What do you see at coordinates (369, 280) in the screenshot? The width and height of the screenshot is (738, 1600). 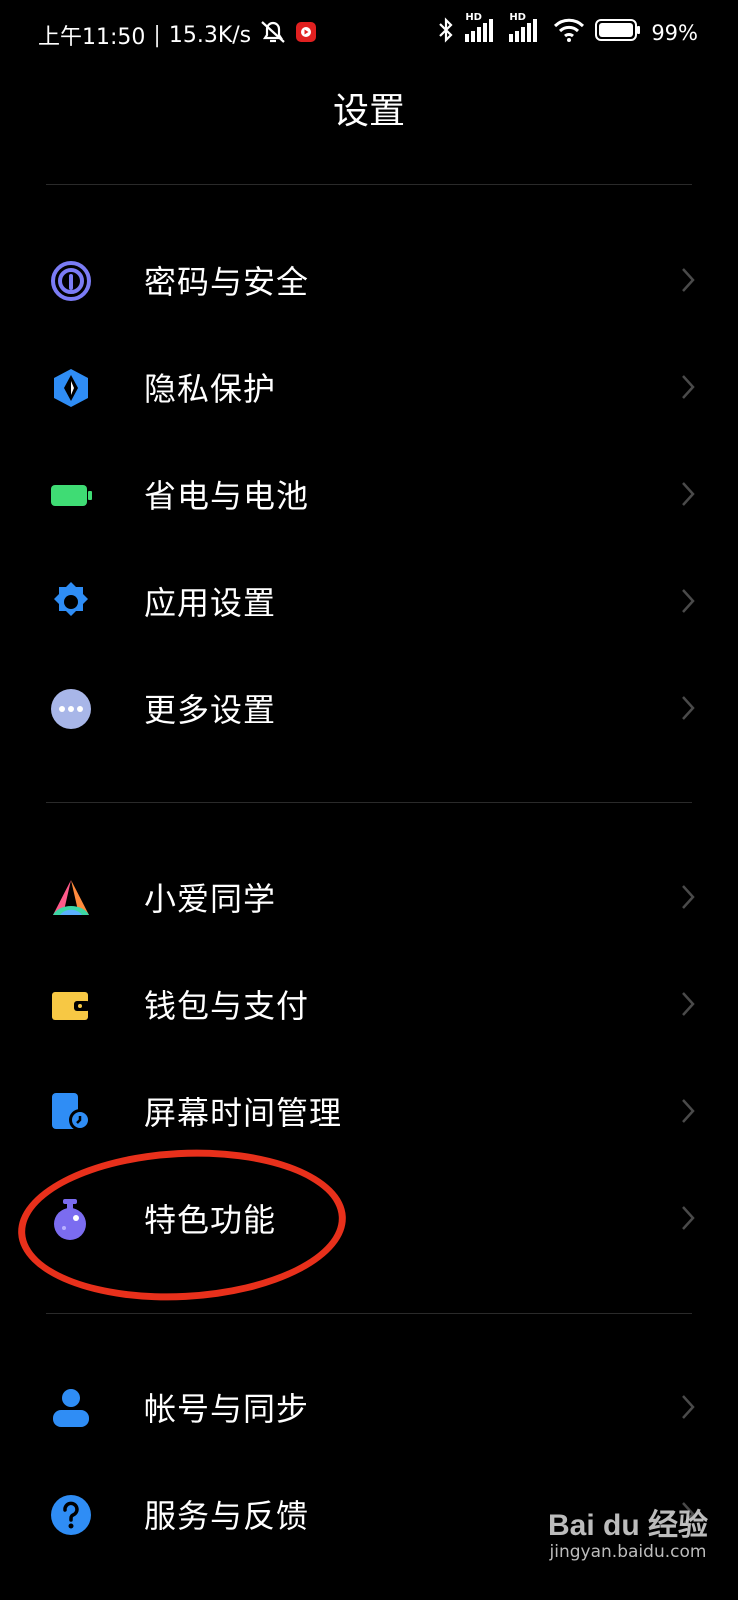 I see `settings-item-password-security: 密码与安全` at bounding box center [369, 280].